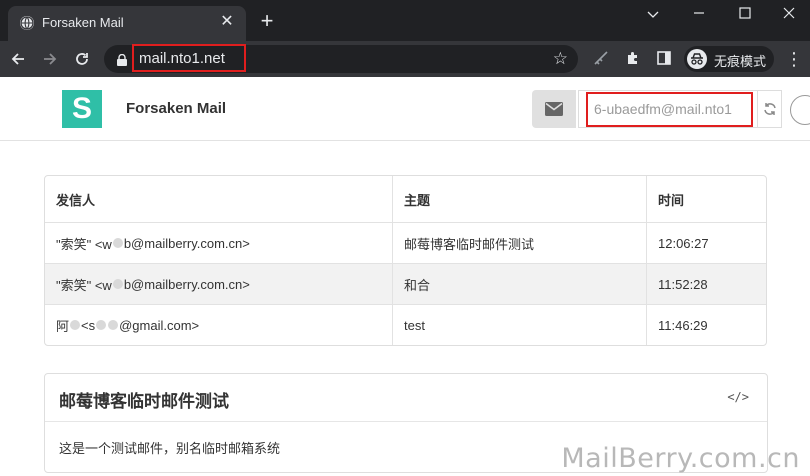 This screenshot has height=476, width=810. What do you see at coordinates (27, 23) in the screenshot?
I see `globe-icon` at bounding box center [27, 23].